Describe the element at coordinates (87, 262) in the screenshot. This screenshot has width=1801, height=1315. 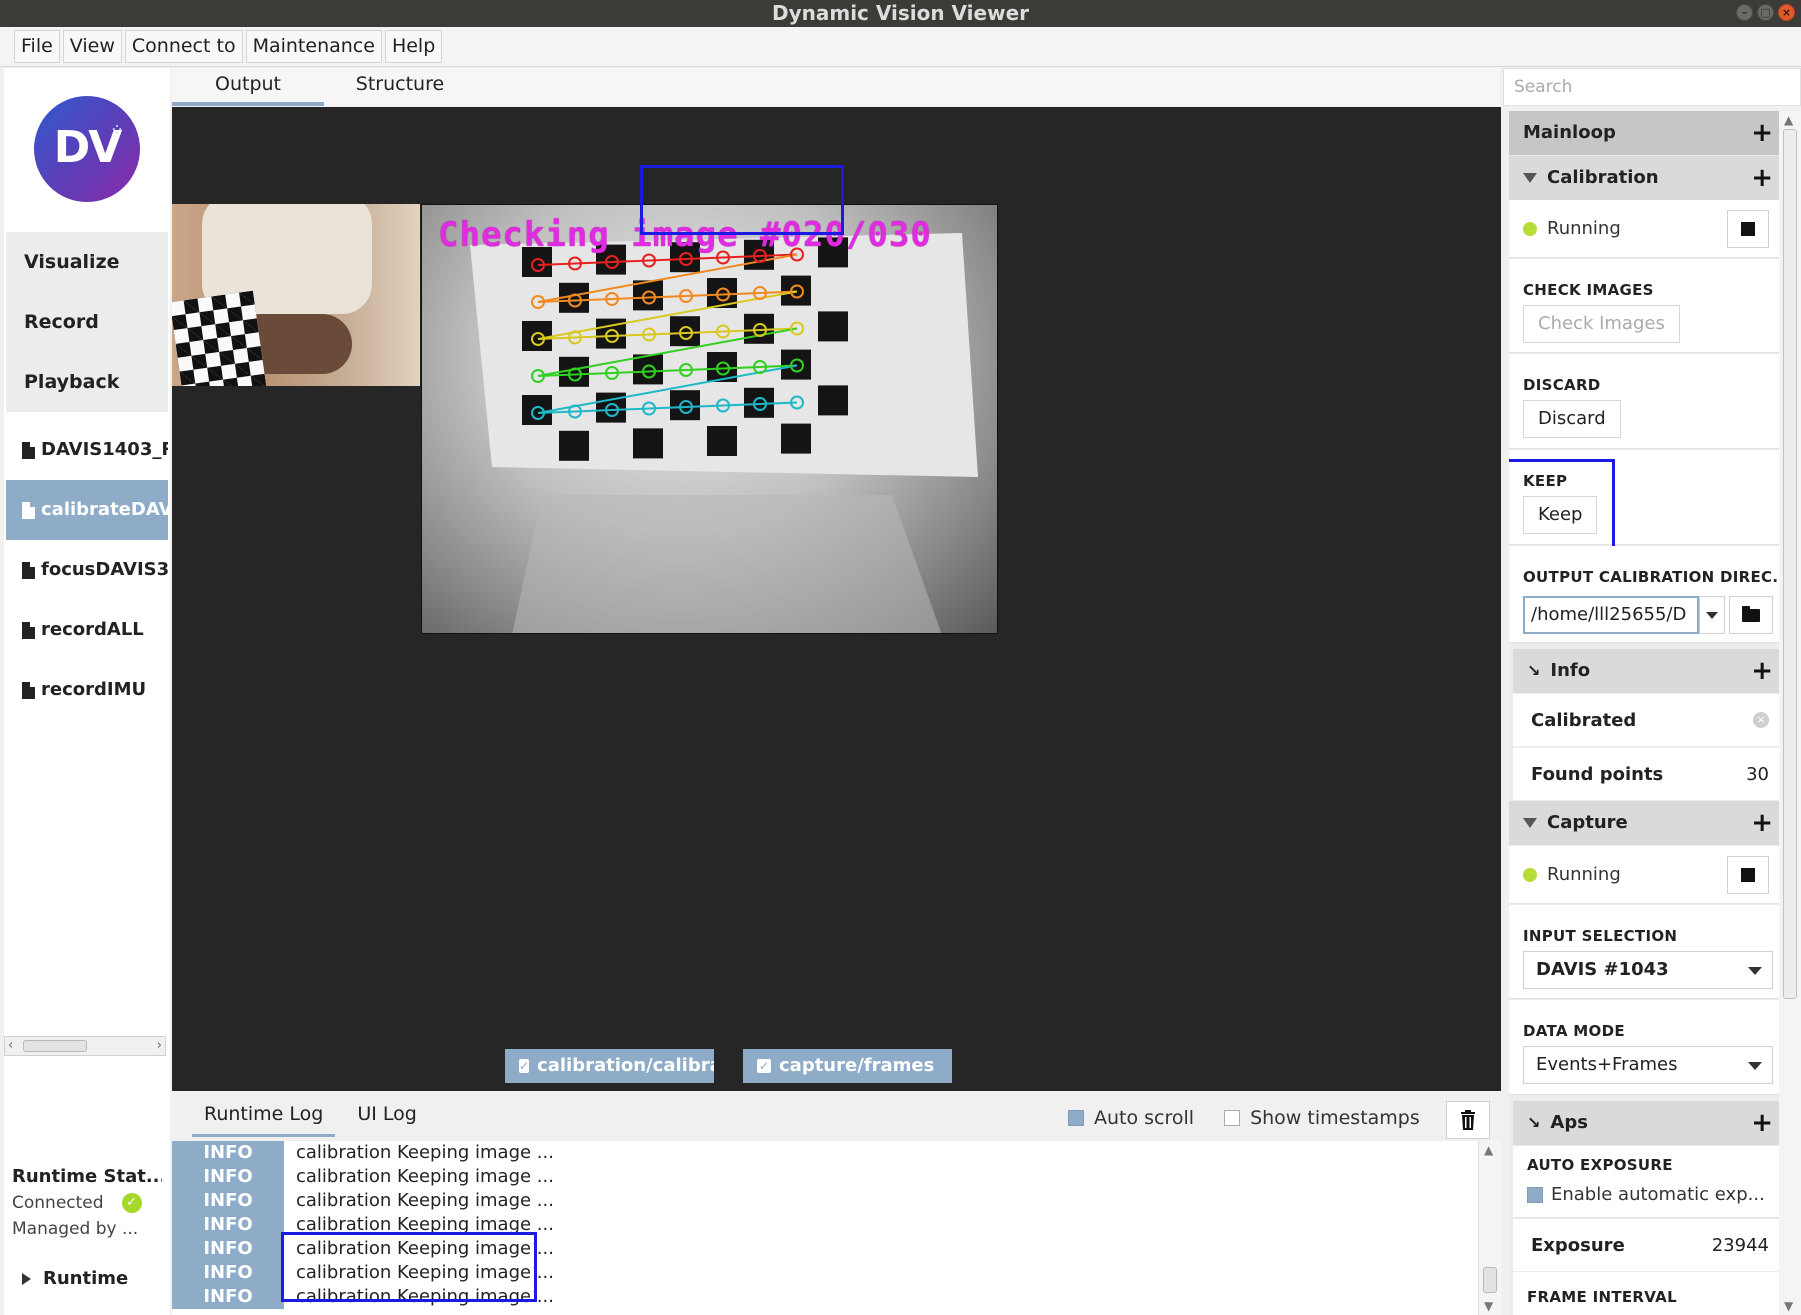
I see `nav-visualize: Visualize` at that location.